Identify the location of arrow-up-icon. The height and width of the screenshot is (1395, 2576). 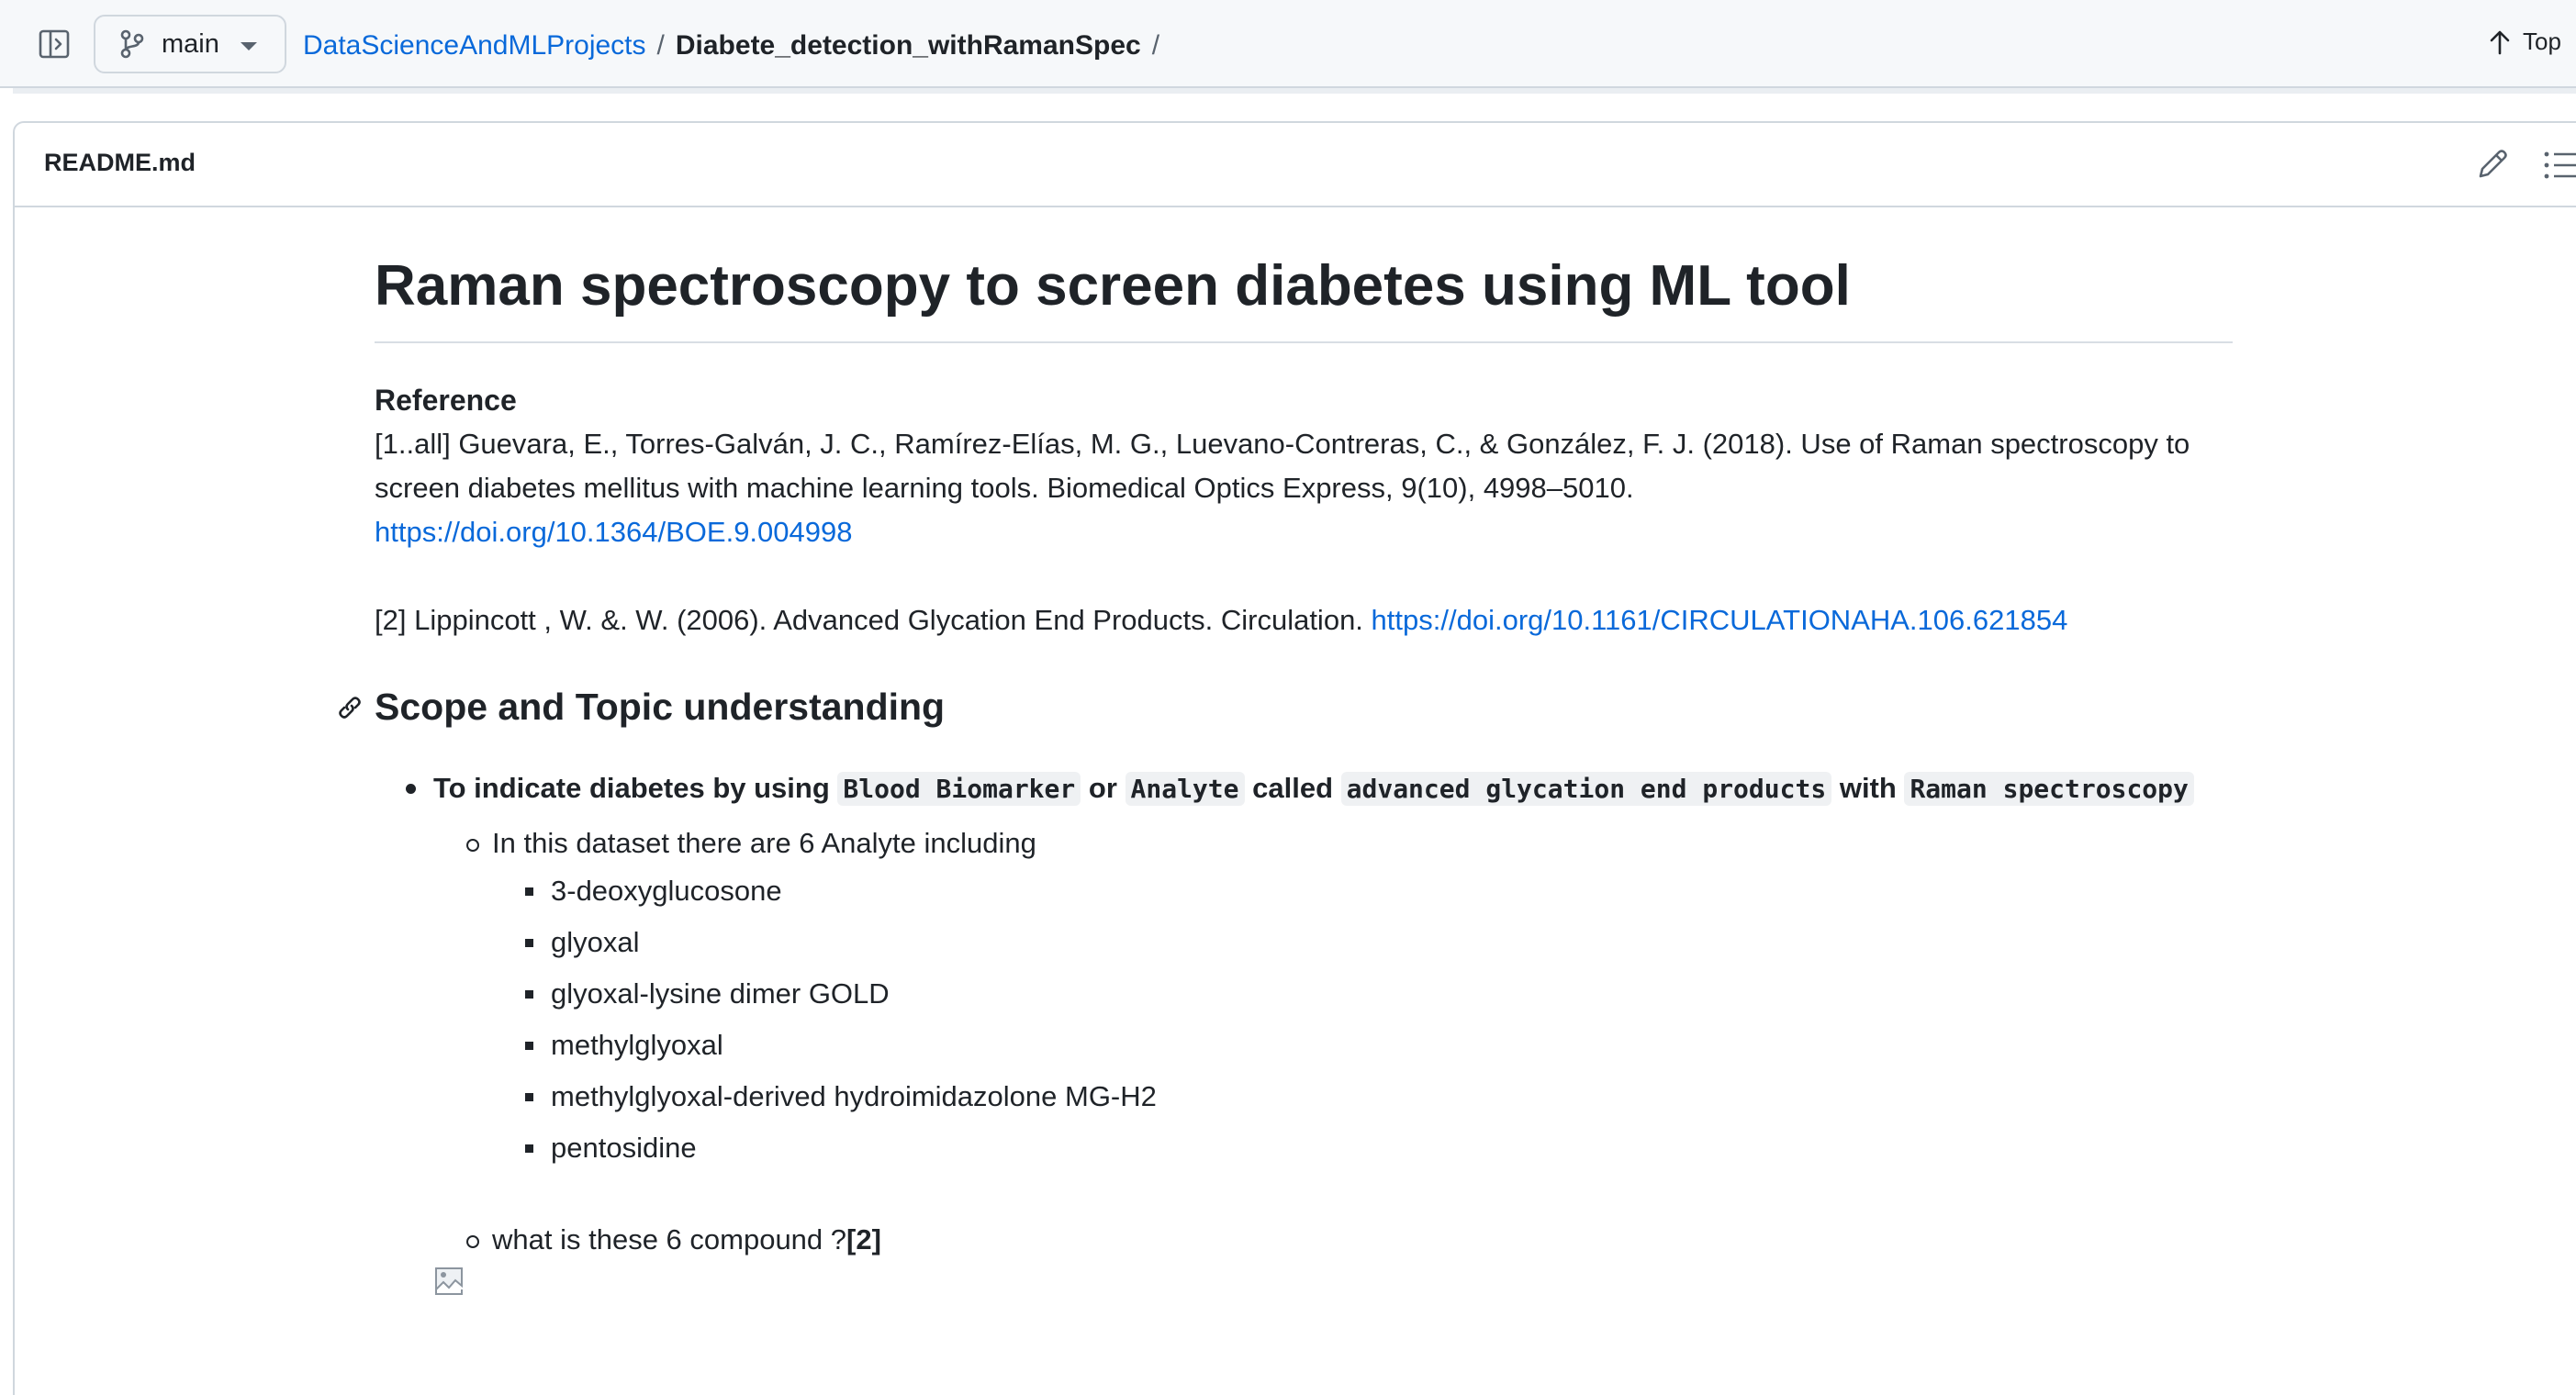
(2500, 42).